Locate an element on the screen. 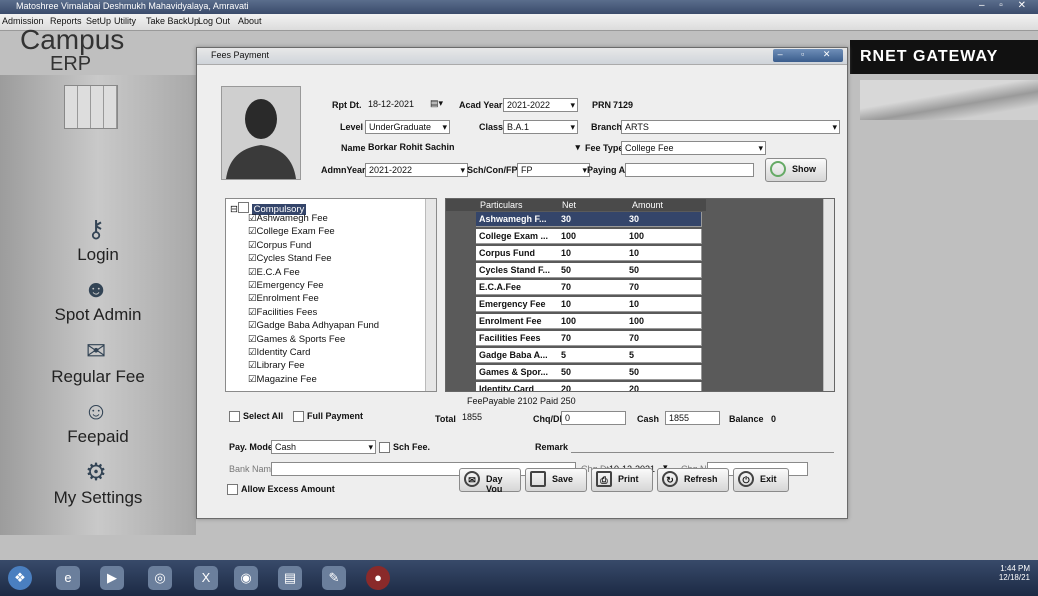 The height and width of the screenshot is (596, 1038). admn-year-select: 2021-2022 is located at coordinates (416, 170).